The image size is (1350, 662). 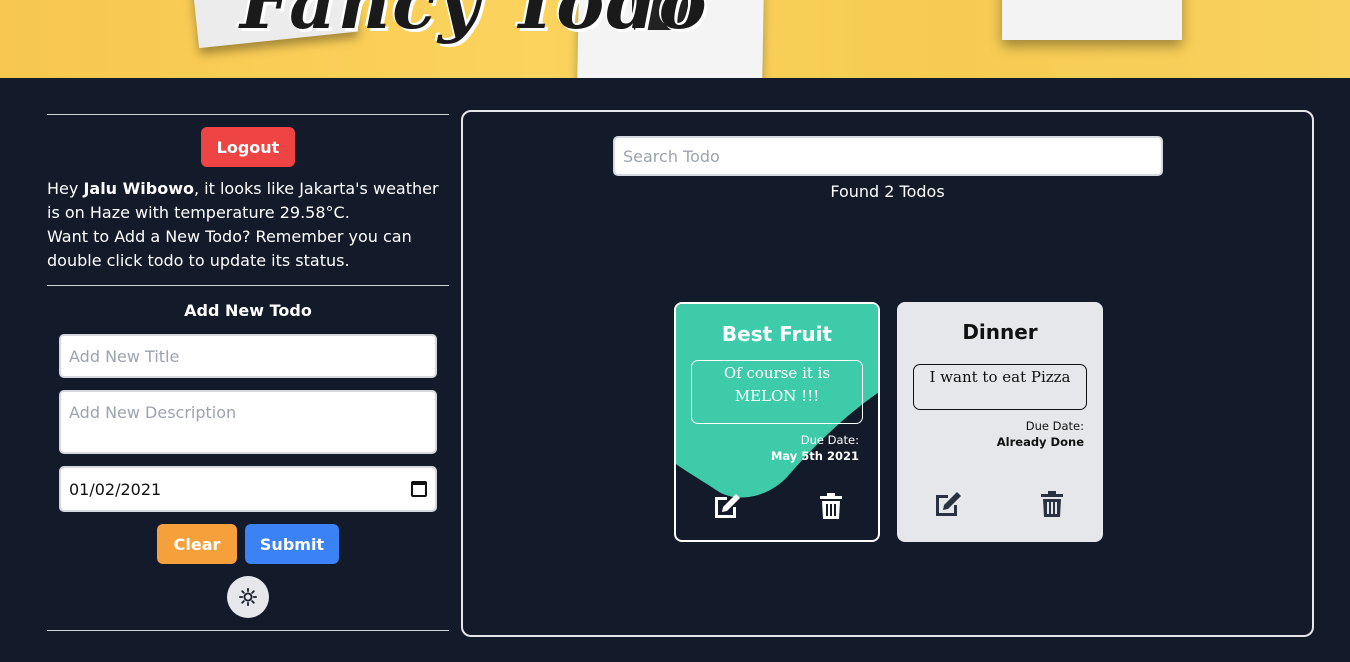 I want to click on theme-toggle-button, so click(x=248, y=597).